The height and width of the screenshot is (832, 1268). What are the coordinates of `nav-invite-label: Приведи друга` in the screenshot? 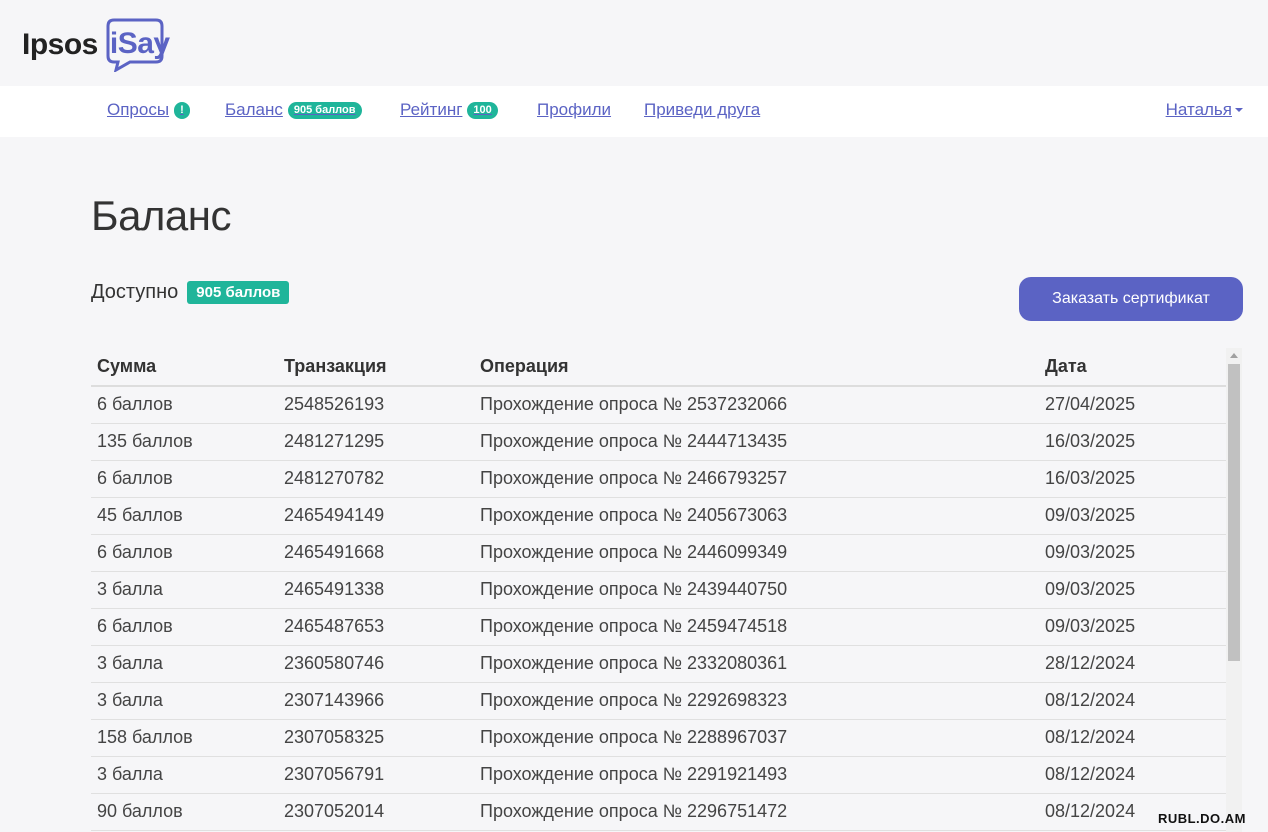 It's located at (702, 109).